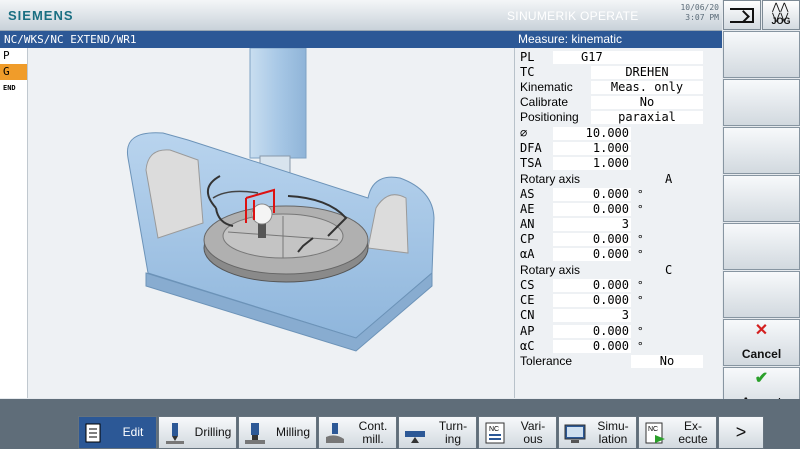 Image resolution: width=800 pixels, height=449 pixels. What do you see at coordinates (292, 432) in the screenshot?
I see `milling-label: Milling` at bounding box center [292, 432].